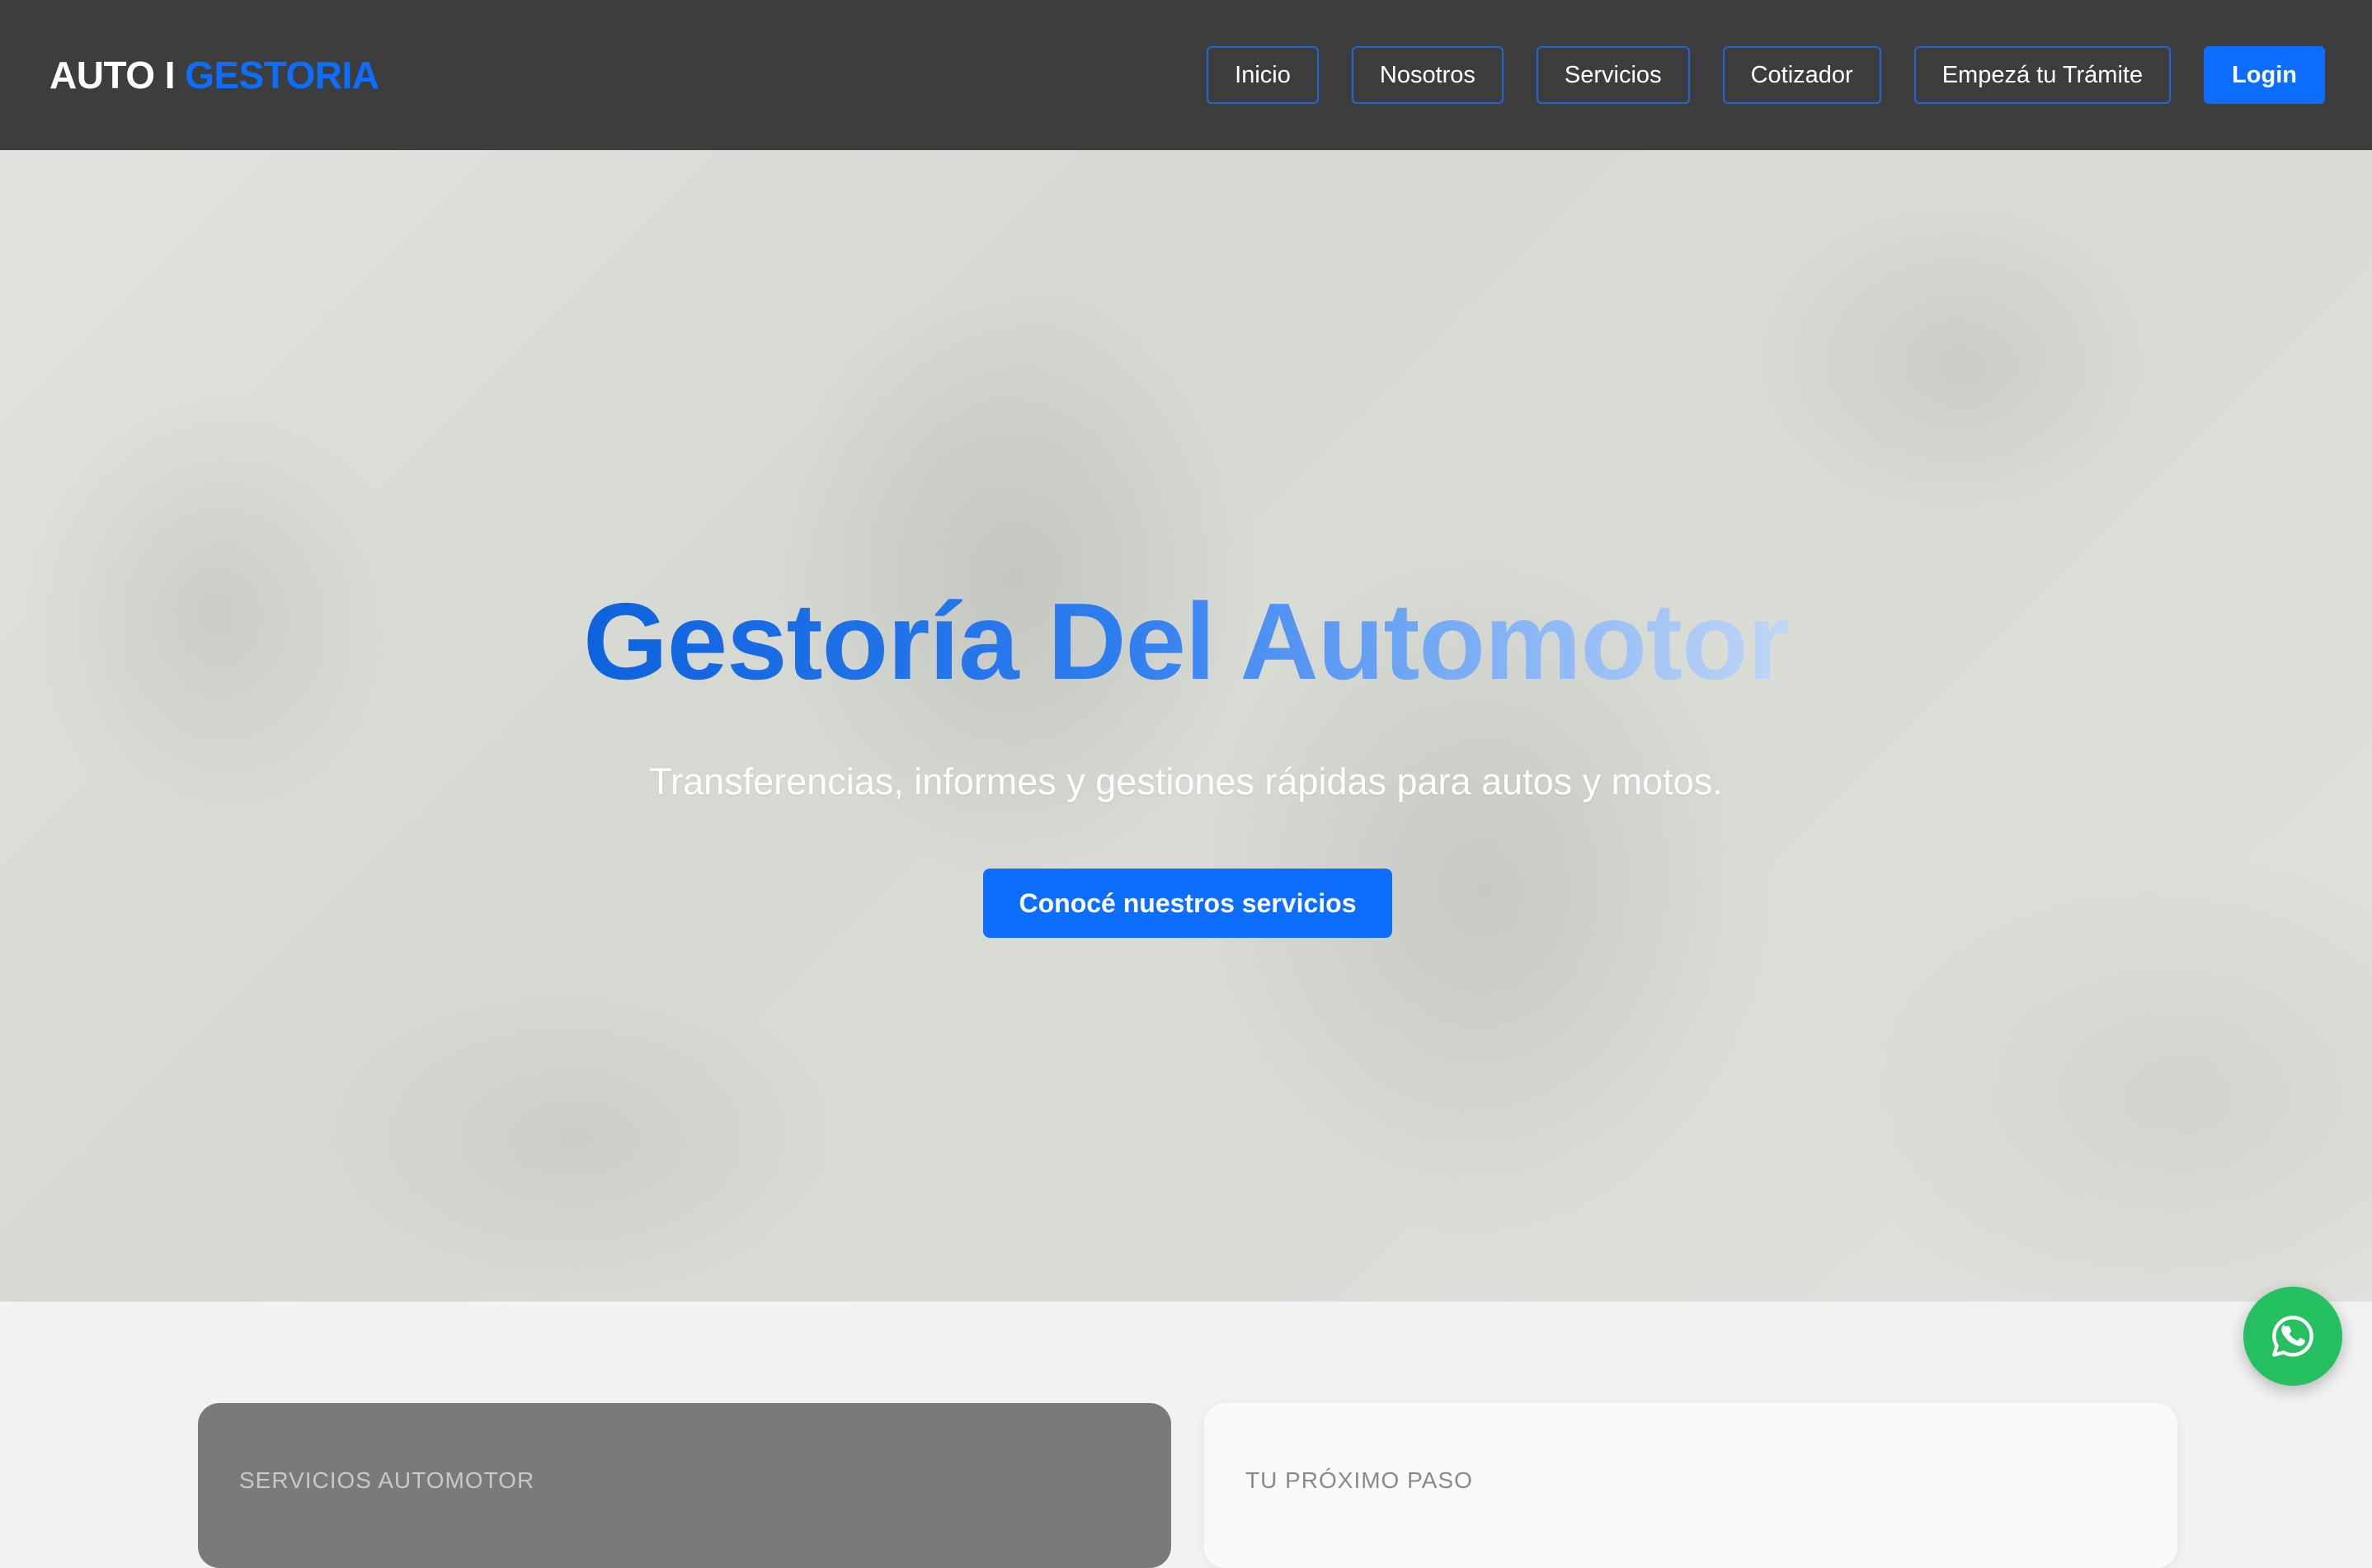 The image size is (2372, 1568). What do you see at coordinates (2264, 75) in the screenshot?
I see `login-button: Login` at bounding box center [2264, 75].